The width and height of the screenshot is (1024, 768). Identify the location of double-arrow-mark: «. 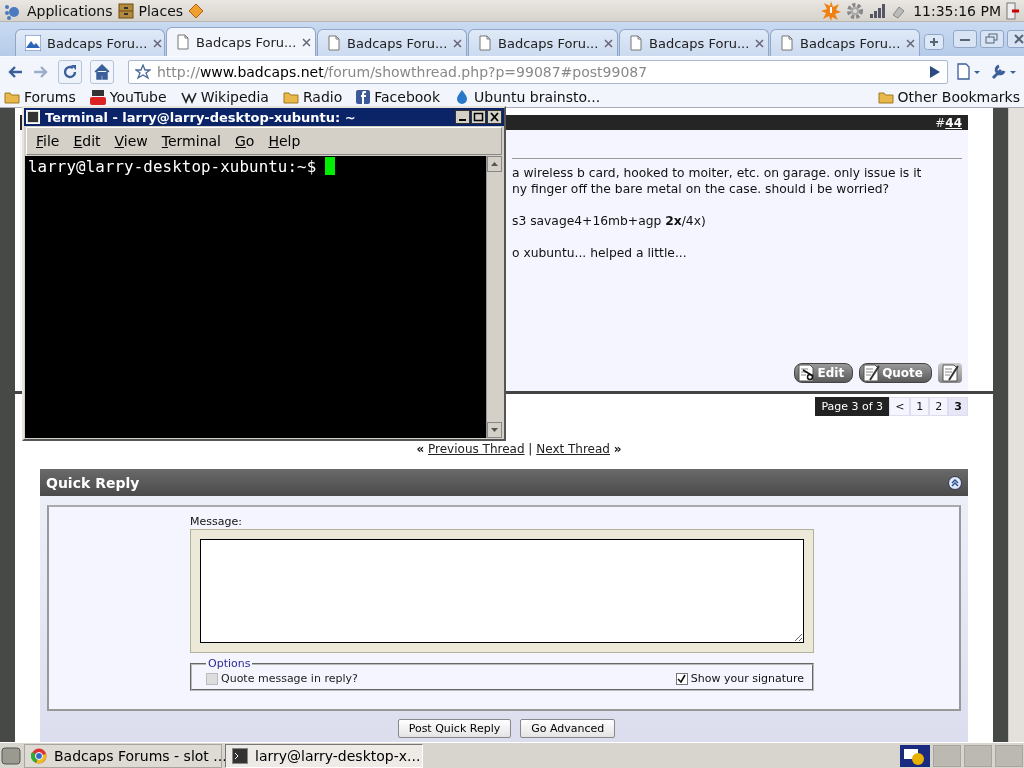
(420, 449).